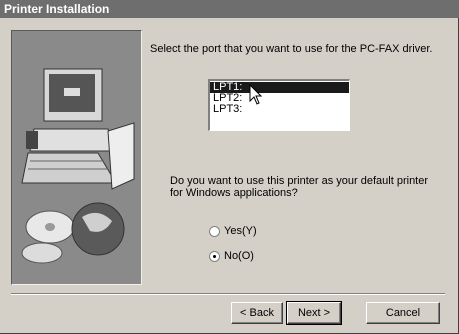 Image resolution: width=459 pixels, height=334 pixels. Describe the element at coordinates (121, 156) in the screenshot. I see `box-illustration` at that location.